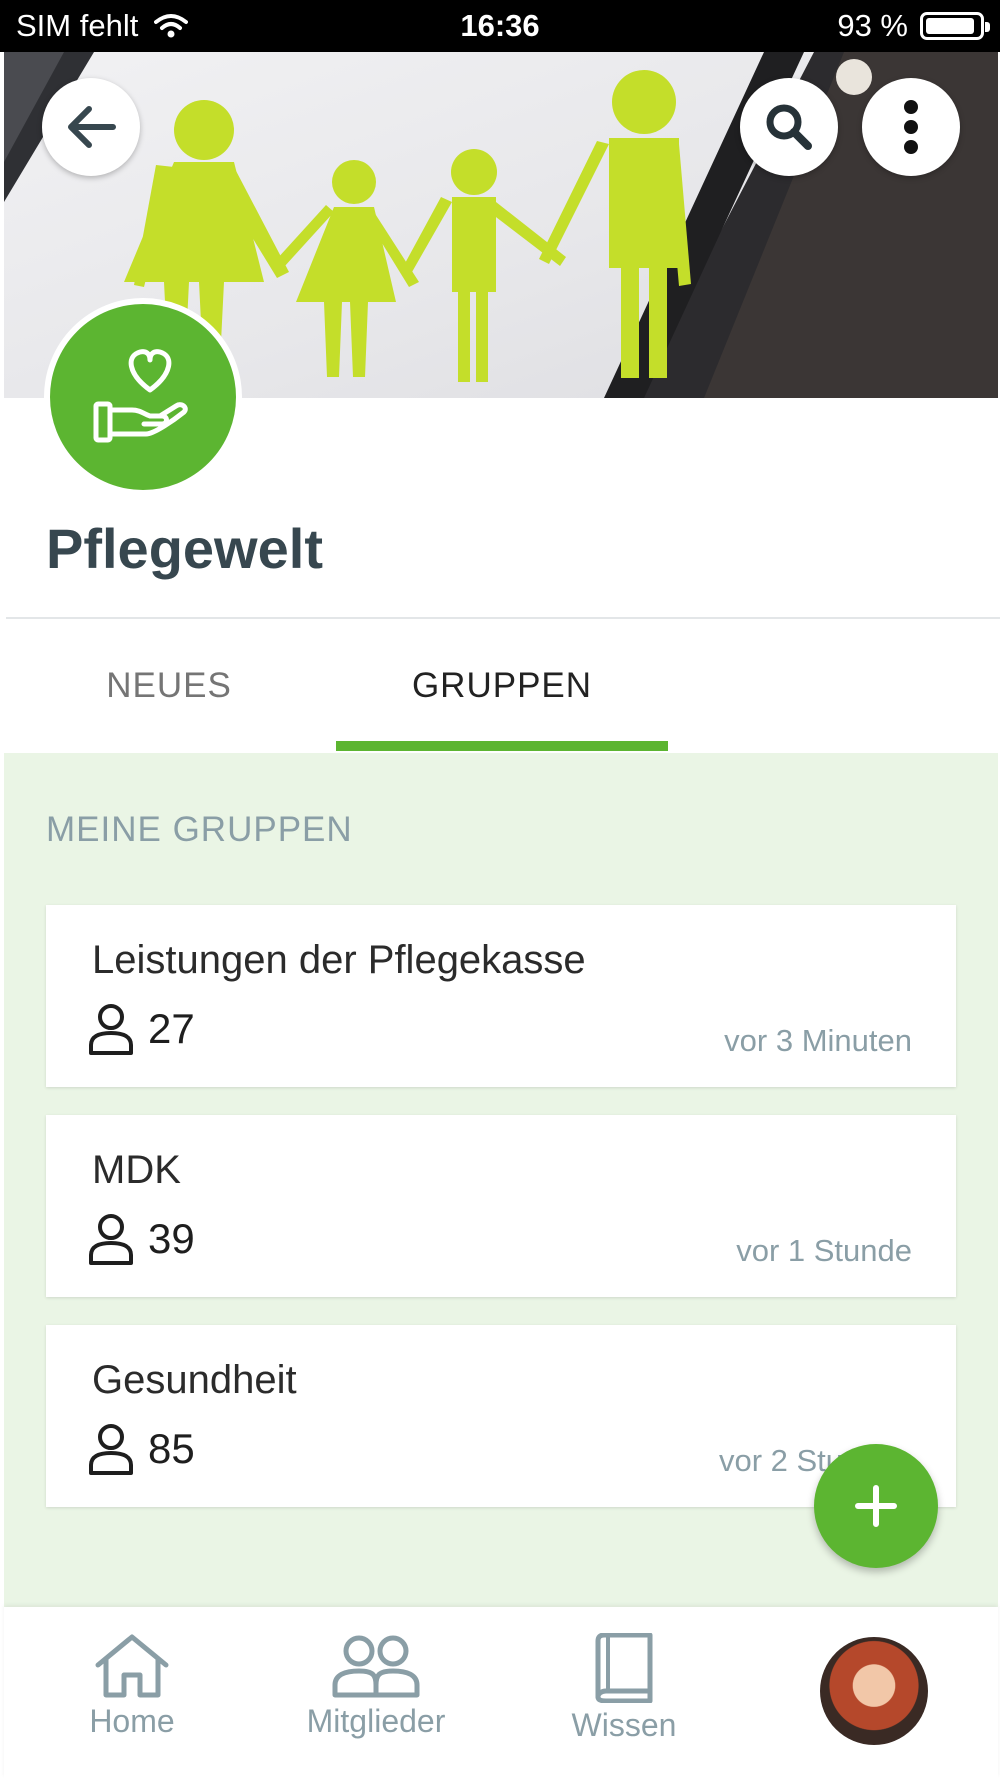 This screenshot has width=1000, height=1778. What do you see at coordinates (171, 1028) in the screenshot?
I see `member-count-value: 27` at bounding box center [171, 1028].